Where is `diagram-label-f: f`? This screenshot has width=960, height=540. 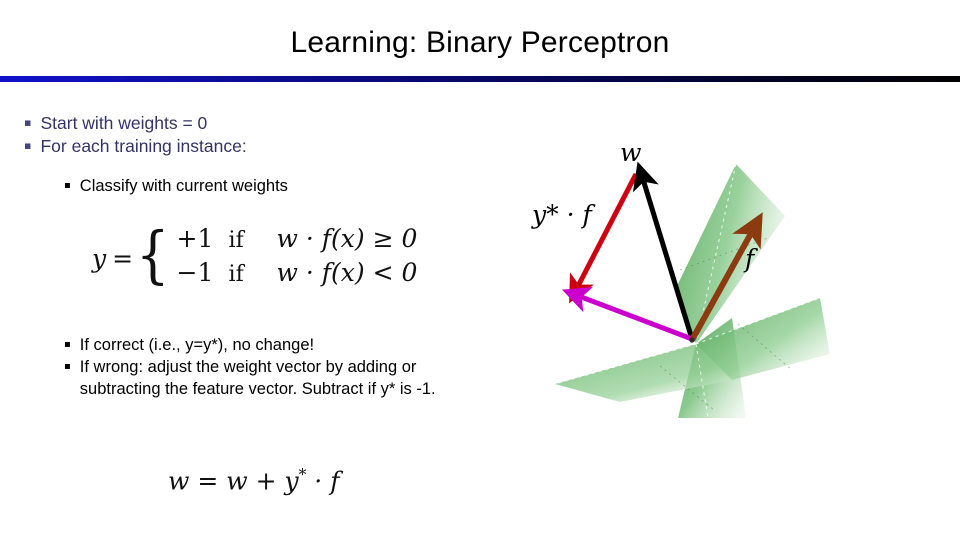 diagram-label-f: f is located at coordinates (750, 258).